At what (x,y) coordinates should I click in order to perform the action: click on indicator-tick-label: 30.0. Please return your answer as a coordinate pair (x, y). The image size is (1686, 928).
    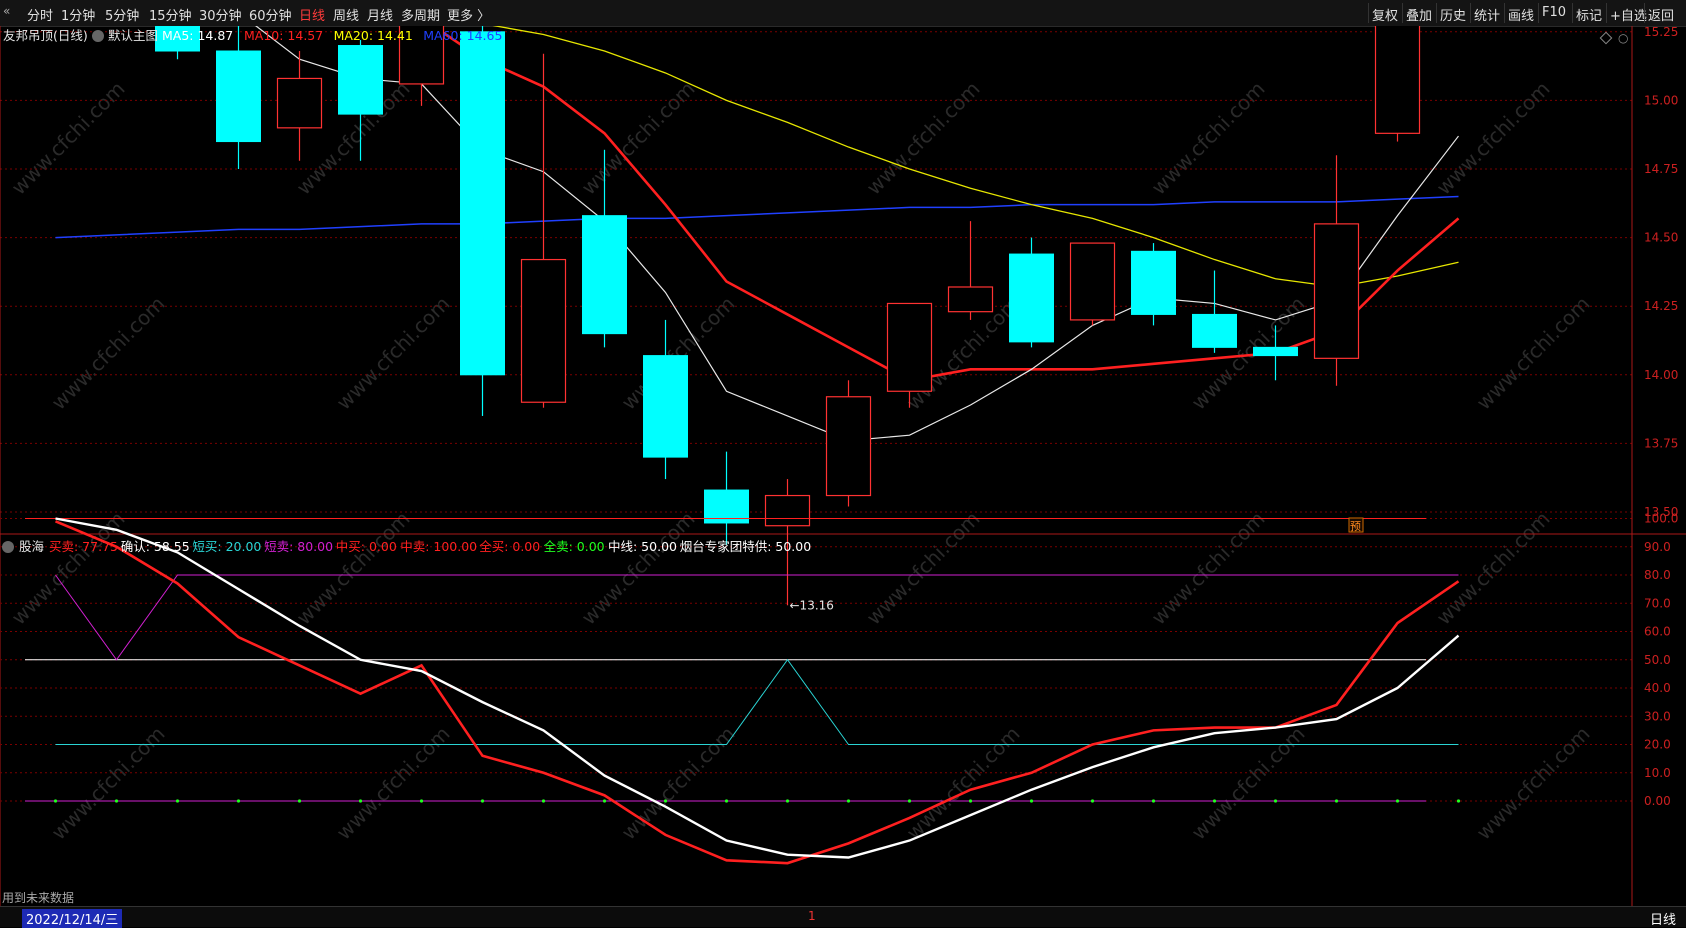
    Looking at the image, I should click on (1657, 716).